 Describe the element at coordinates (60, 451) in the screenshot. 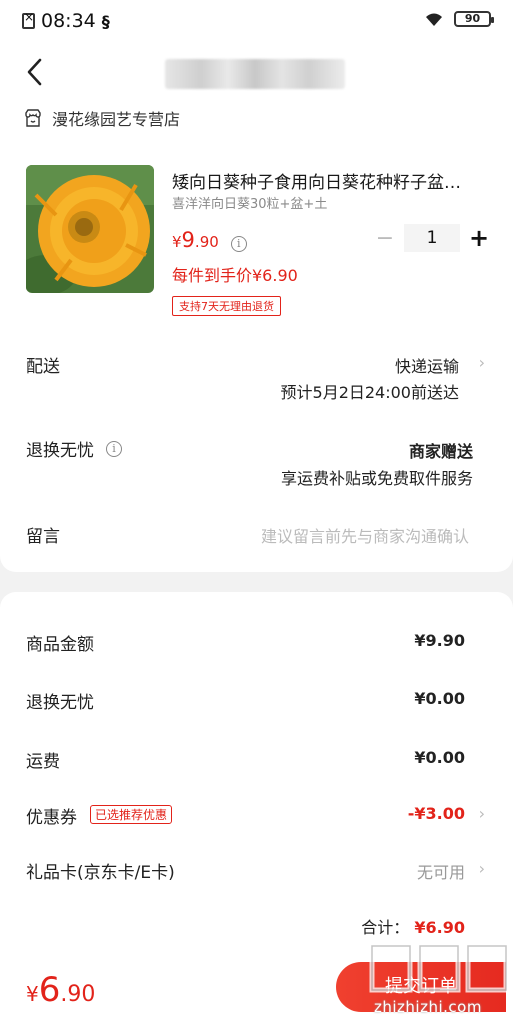

I see `worry-free-label: 退换无忧` at that location.